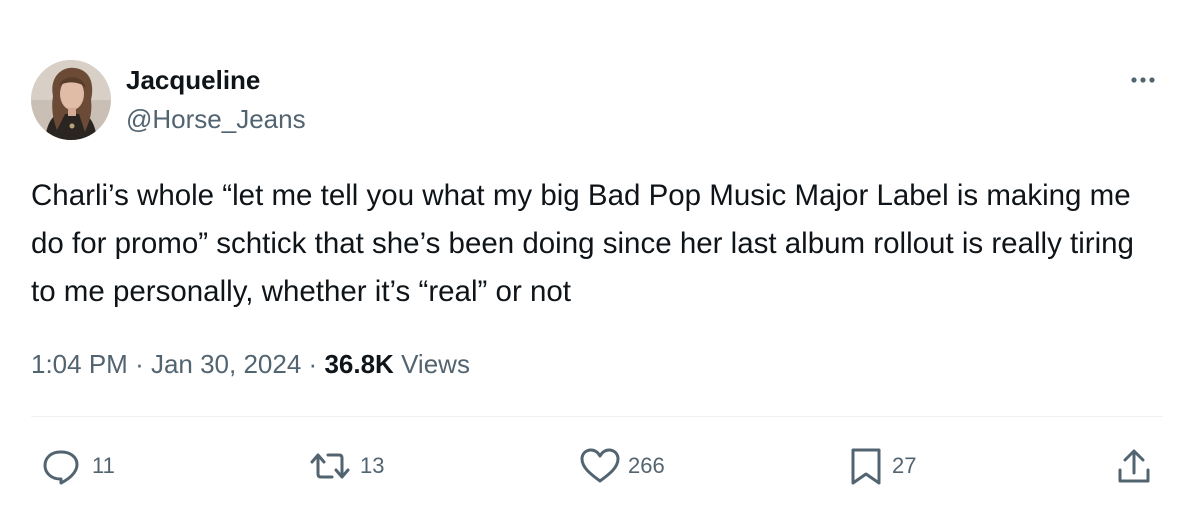 This screenshot has height=510, width=1192. What do you see at coordinates (61, 467) in the screenshot?
I see `reply-icon` at bounding box center [61, 467].